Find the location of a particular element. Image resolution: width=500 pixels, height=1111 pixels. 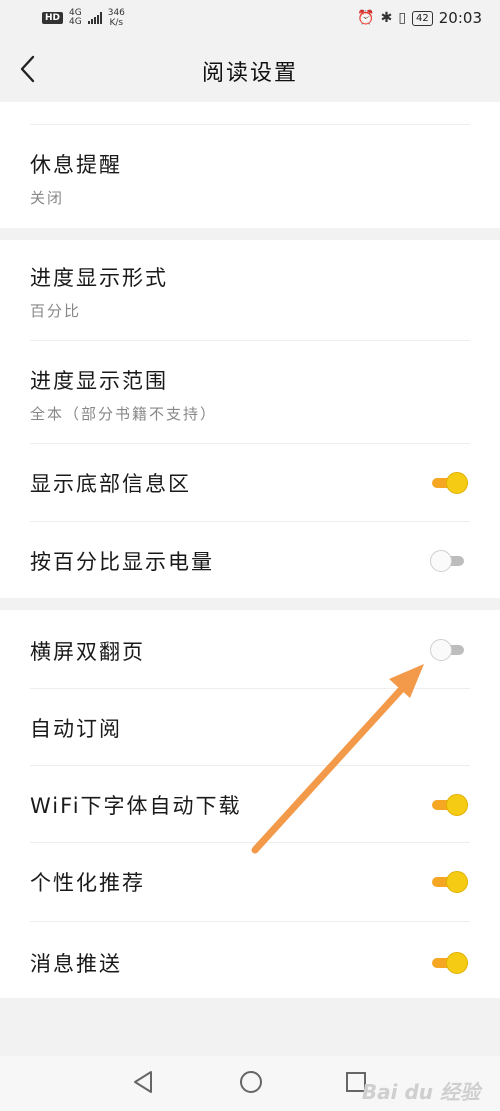

setting-progress-range: 进度显示范围 全本（部分书籍不支持） is located at coordinates (250, 392).